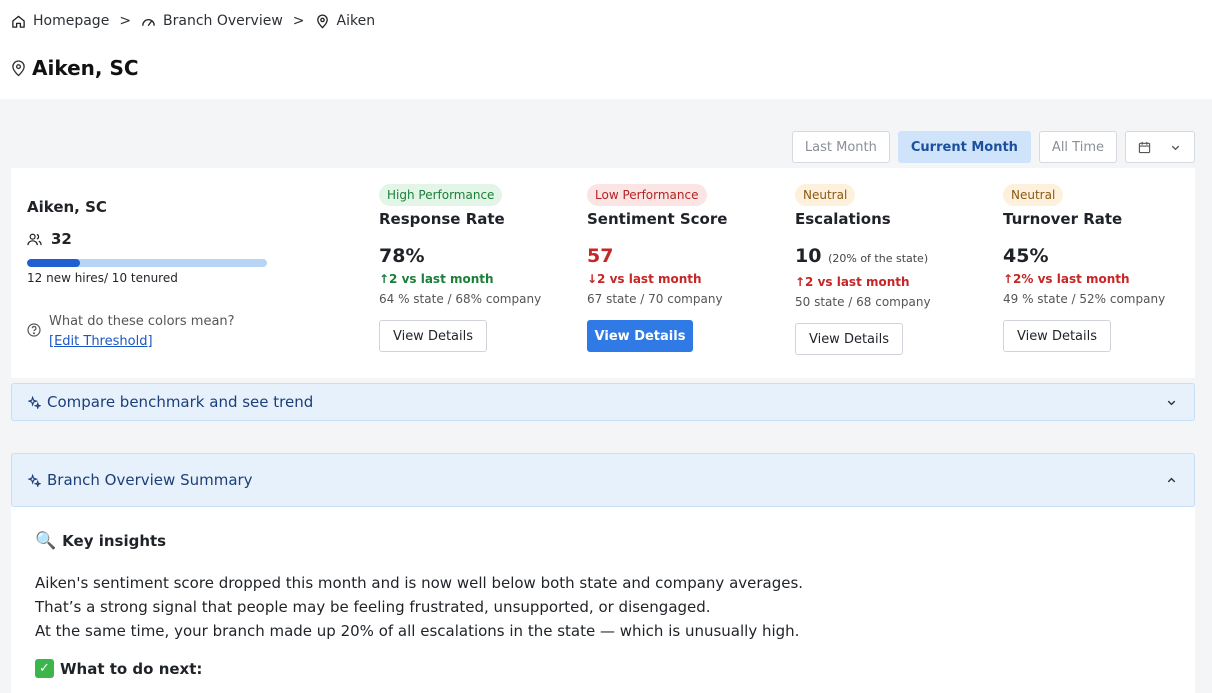 This screenshot has height=693, width=1212. I want to click on help-circle-icon, so click(34, 330).